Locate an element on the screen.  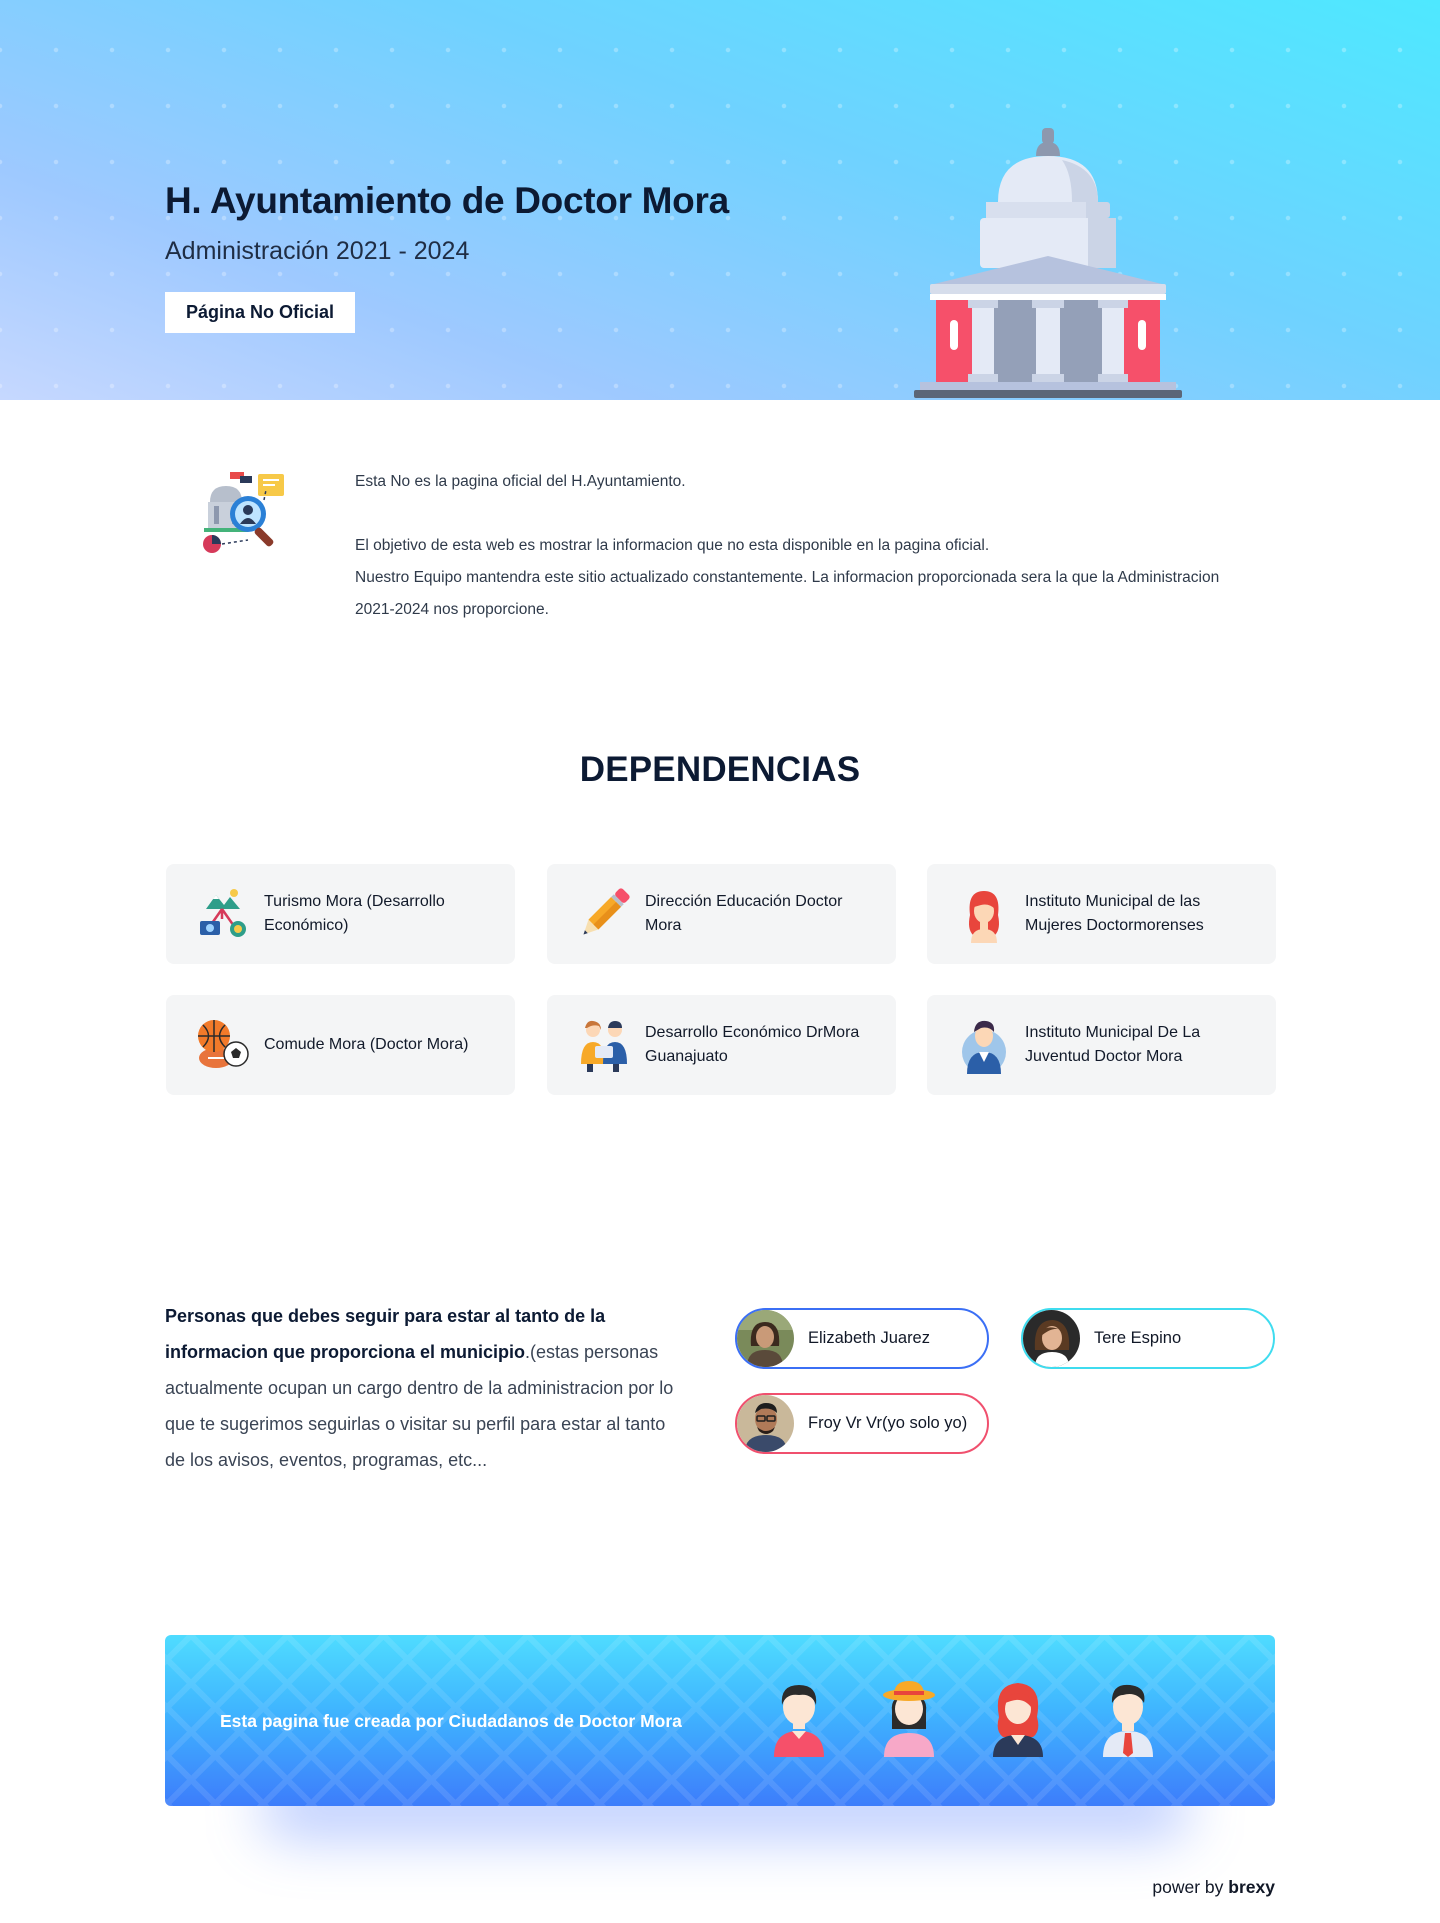
dependency-label: Comude Mora (Doctor Mora) is located at coordinates (366, 1044).